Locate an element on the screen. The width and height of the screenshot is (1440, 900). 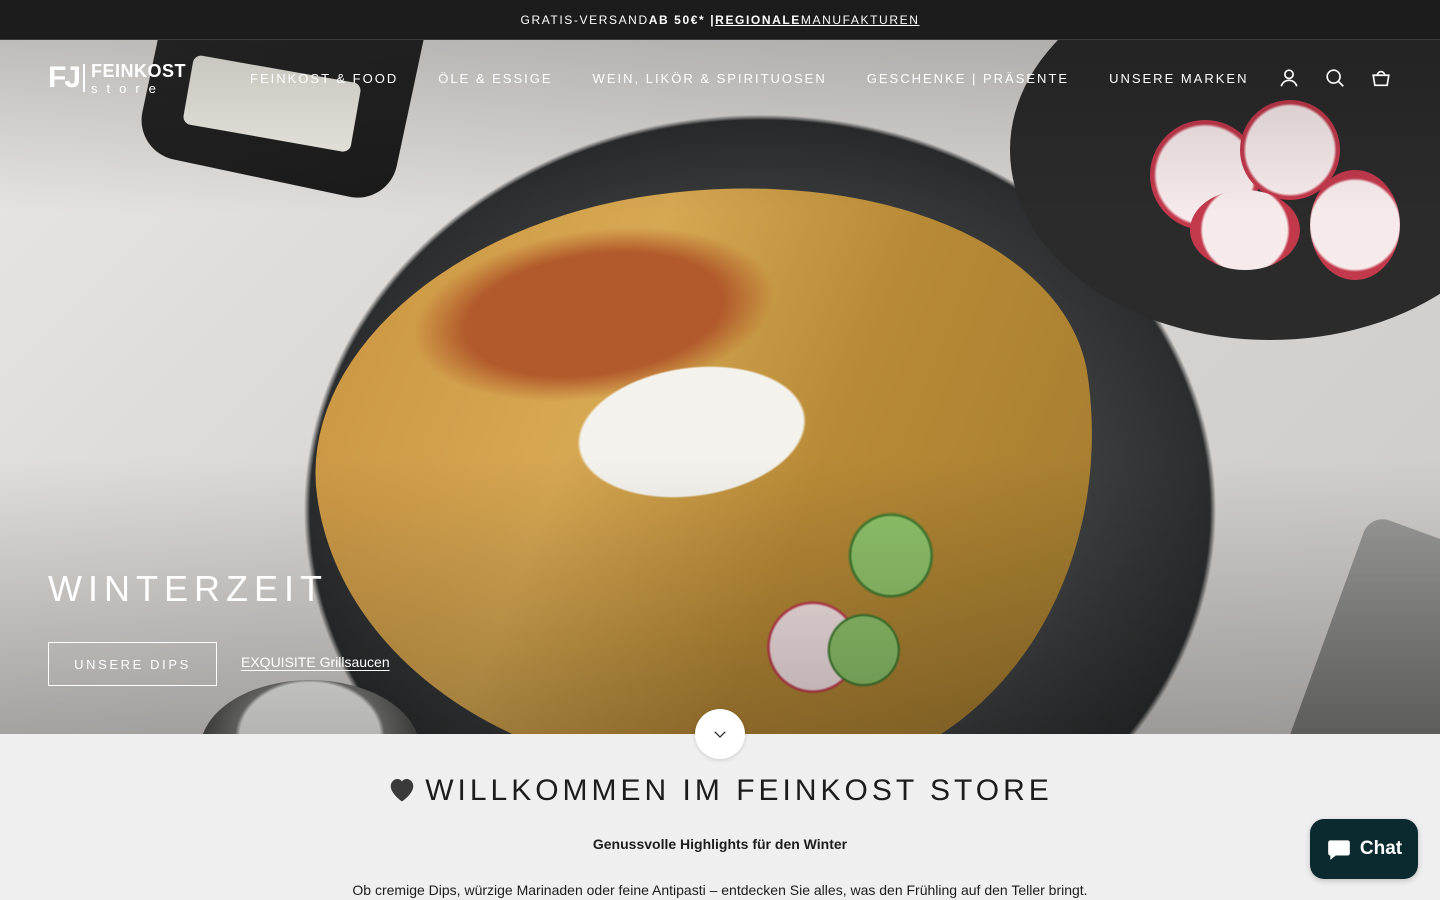
chat-label: Chat is located at coordinates (1381, 848).